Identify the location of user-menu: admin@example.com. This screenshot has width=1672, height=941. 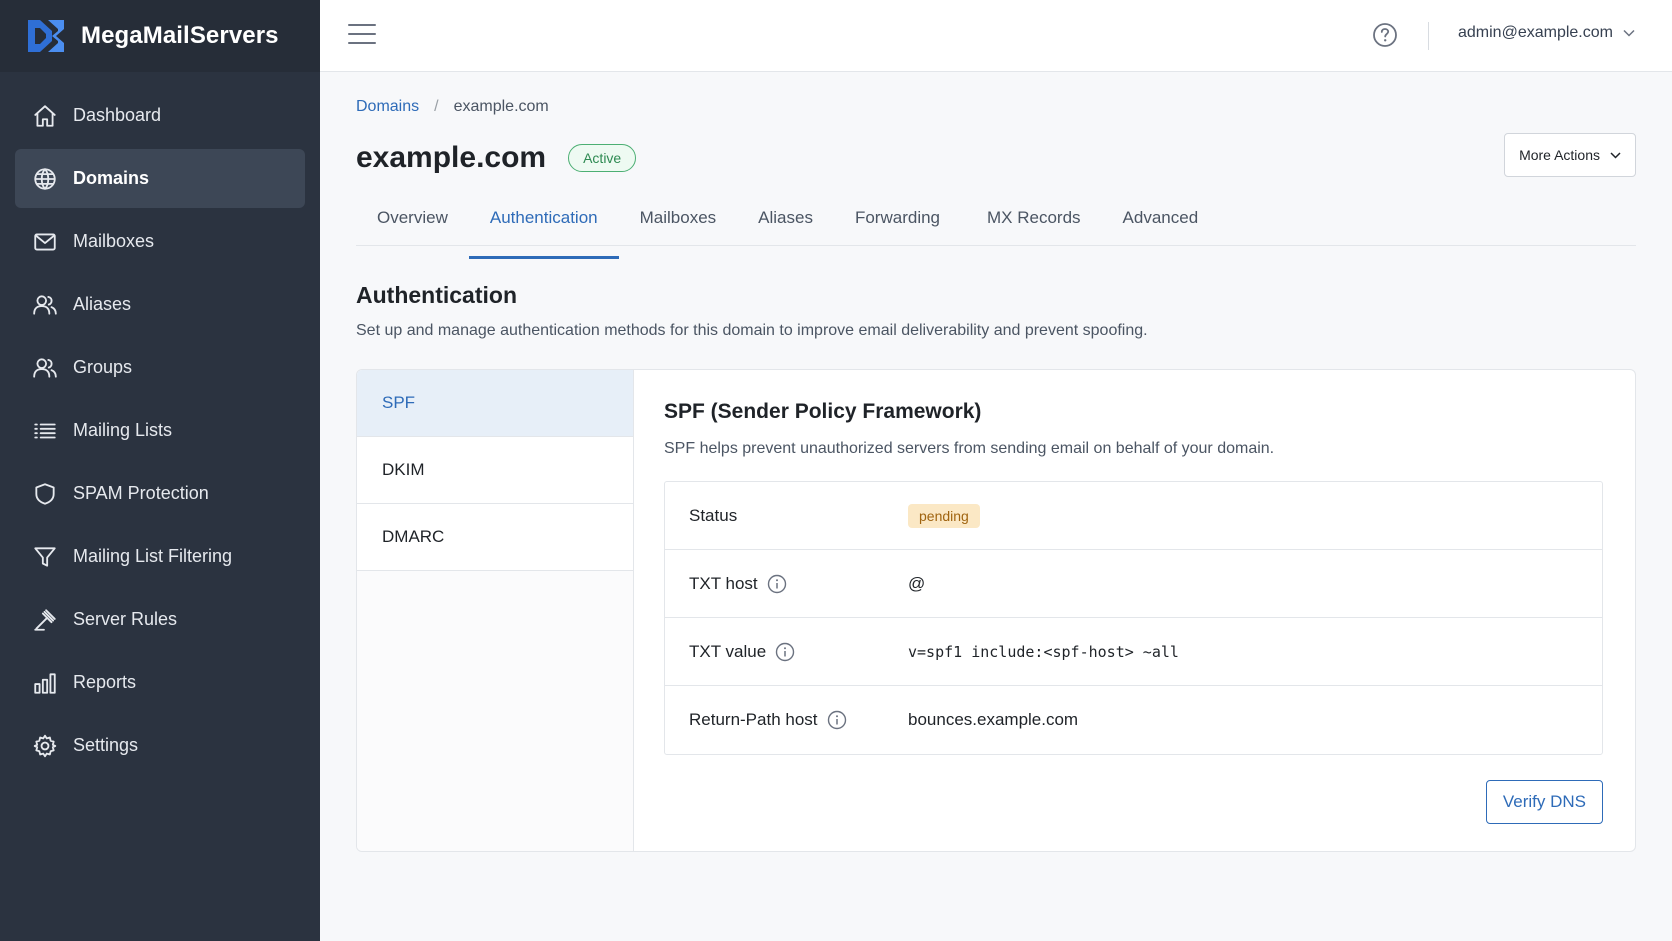
(1546, 33).